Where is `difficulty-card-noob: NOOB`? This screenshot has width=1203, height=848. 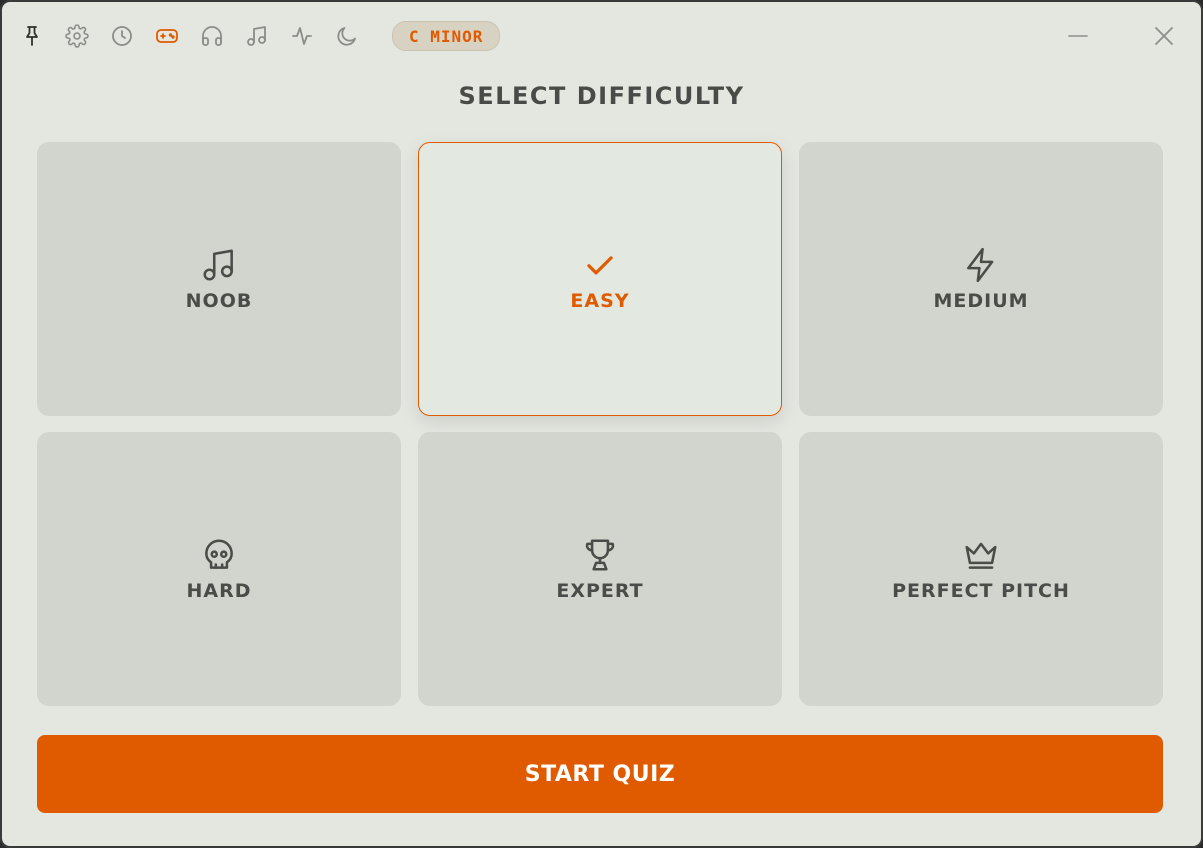
difficulty-card-noob: NOOB is located at coordinates (219, 279).